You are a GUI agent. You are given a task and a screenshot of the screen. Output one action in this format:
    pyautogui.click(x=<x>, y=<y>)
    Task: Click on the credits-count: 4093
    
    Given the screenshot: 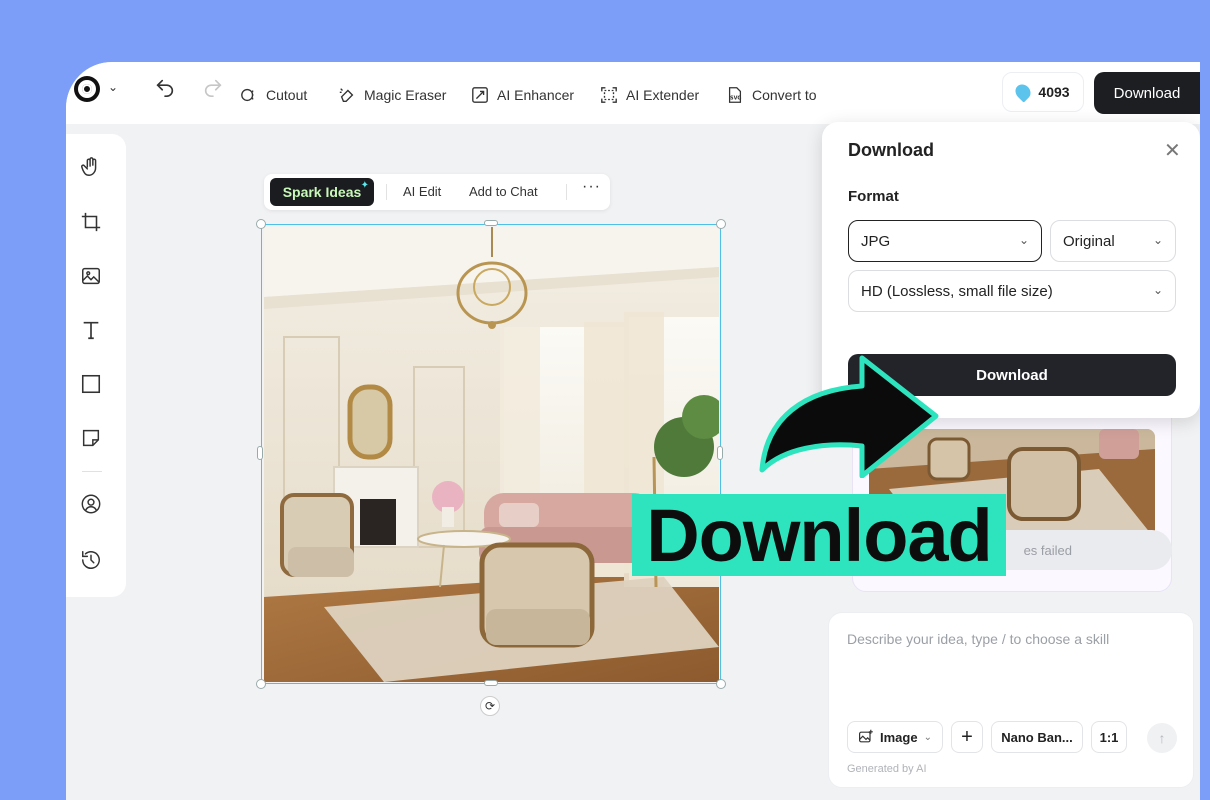 What is the action you would take?
    pyautogui.click(x=1054, y=92)
    